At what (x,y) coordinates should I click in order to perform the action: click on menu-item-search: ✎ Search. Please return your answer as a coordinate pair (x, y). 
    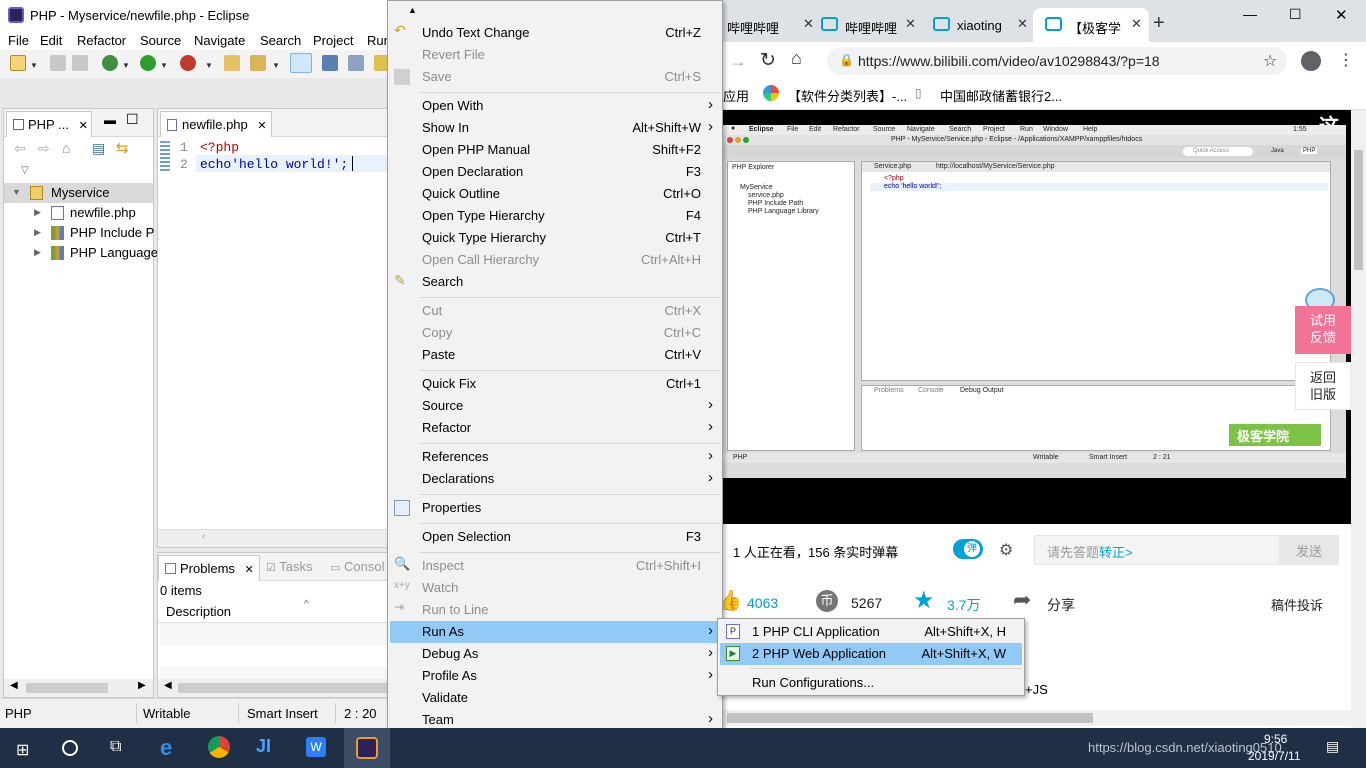
    Looking at the image, I should click on (555, 282).